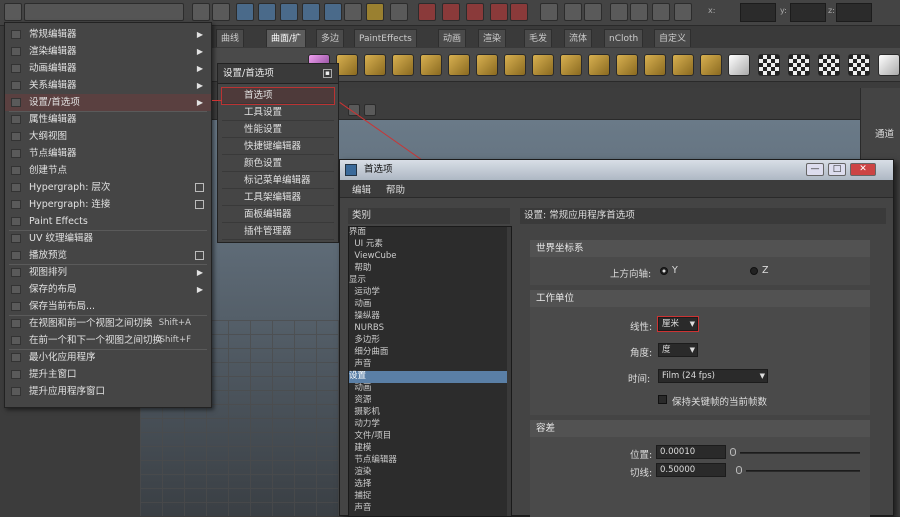 This screenshot has width=900, height=517. I want to click on select-component-icon, so click(289, 12).